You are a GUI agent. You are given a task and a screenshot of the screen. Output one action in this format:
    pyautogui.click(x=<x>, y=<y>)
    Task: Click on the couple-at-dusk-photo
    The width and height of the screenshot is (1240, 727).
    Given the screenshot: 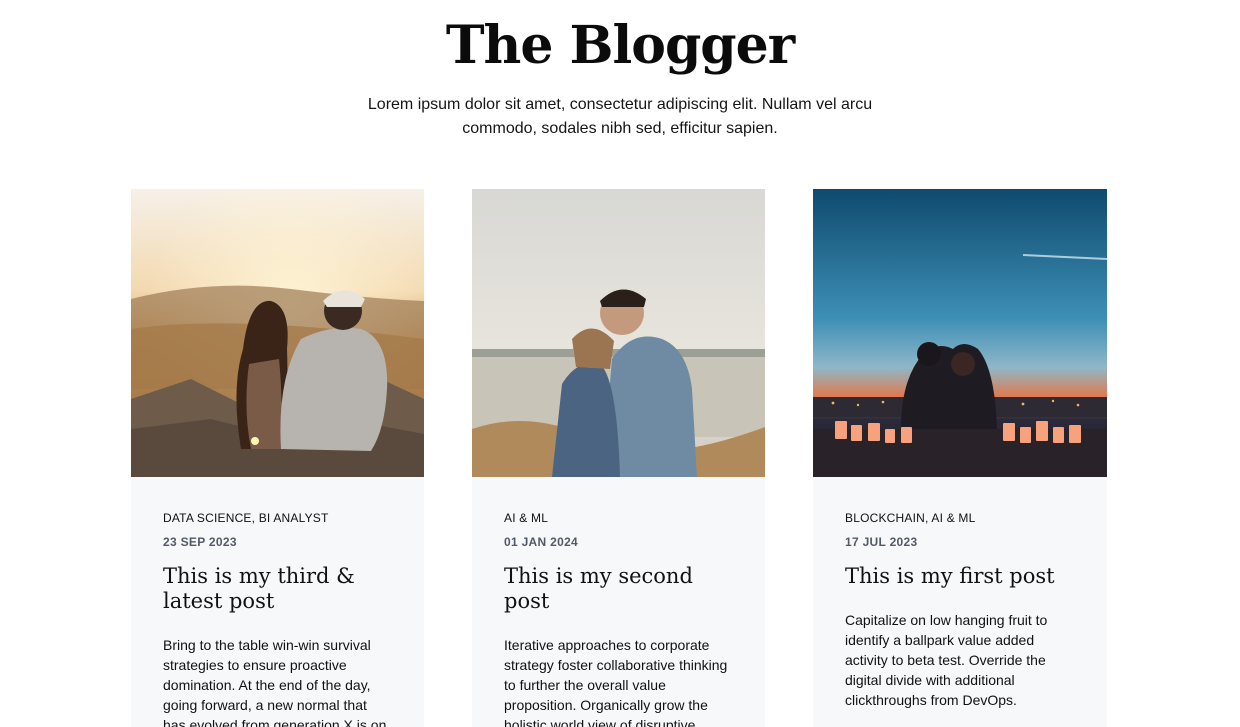 What is the action you would take?
    pyautogui.click(x=960, y=333)
    